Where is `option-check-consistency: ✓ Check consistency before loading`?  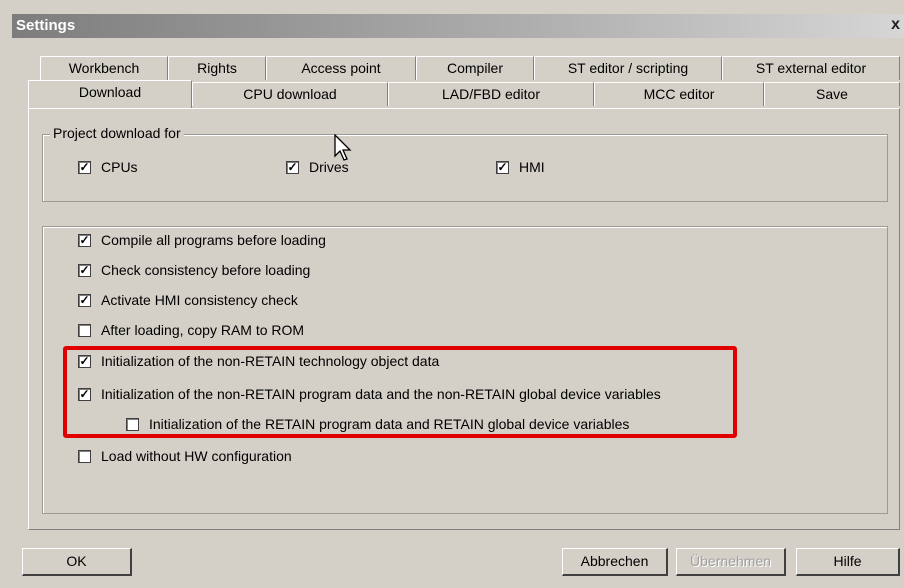
option-check-consistency: ✓ Check consistency before loading is located at coordinates (194, 270).